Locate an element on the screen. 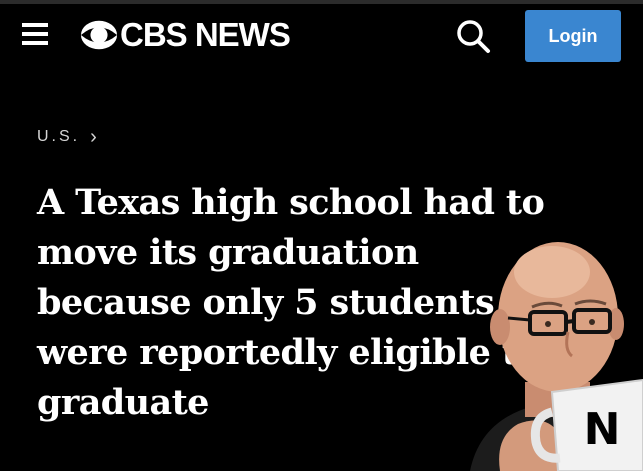 The height and width of the screenshot is (471, 643). search-icon is located at coordinates (473, 36).